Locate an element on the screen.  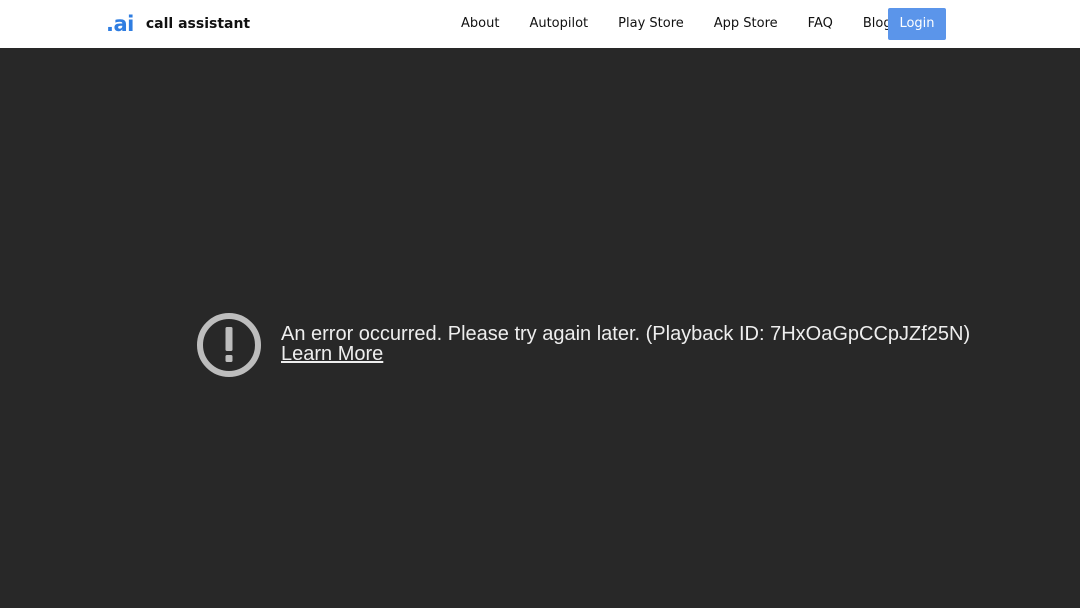
logo-text: call assistant is located at coordinates (198, 24).